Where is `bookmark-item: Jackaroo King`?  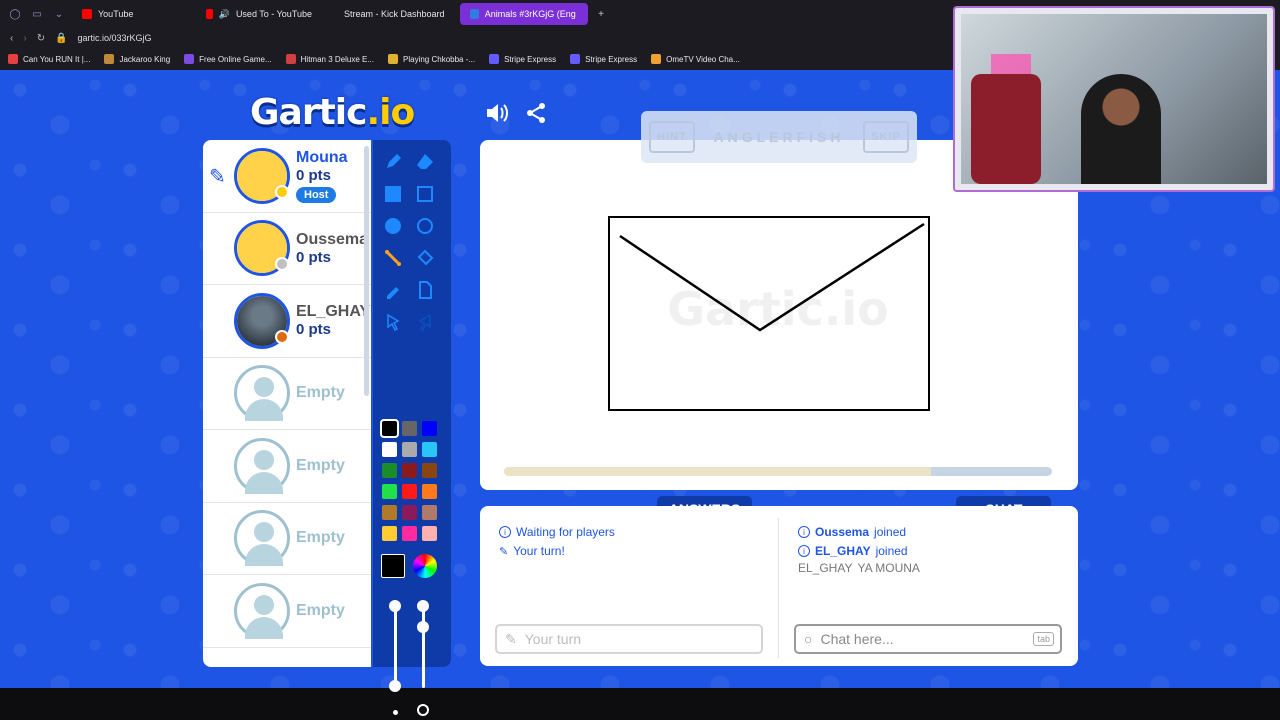
bookmark-item: Jackaroo King is located at coordinates (137, 59).